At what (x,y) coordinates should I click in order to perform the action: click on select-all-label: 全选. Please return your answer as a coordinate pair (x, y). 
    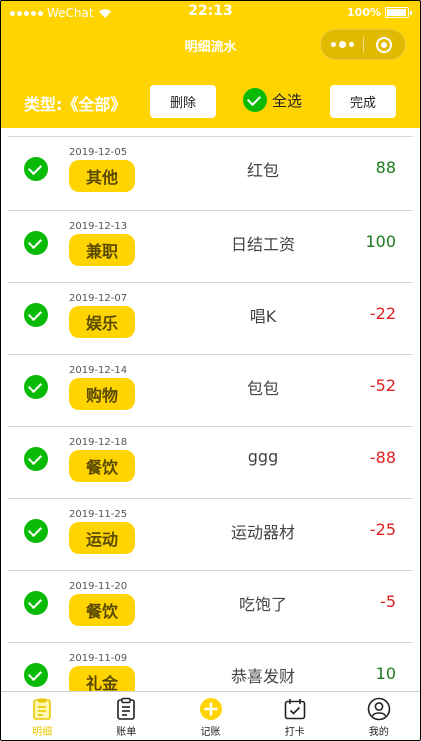
    Looking at the image, I should click on (287, 100).